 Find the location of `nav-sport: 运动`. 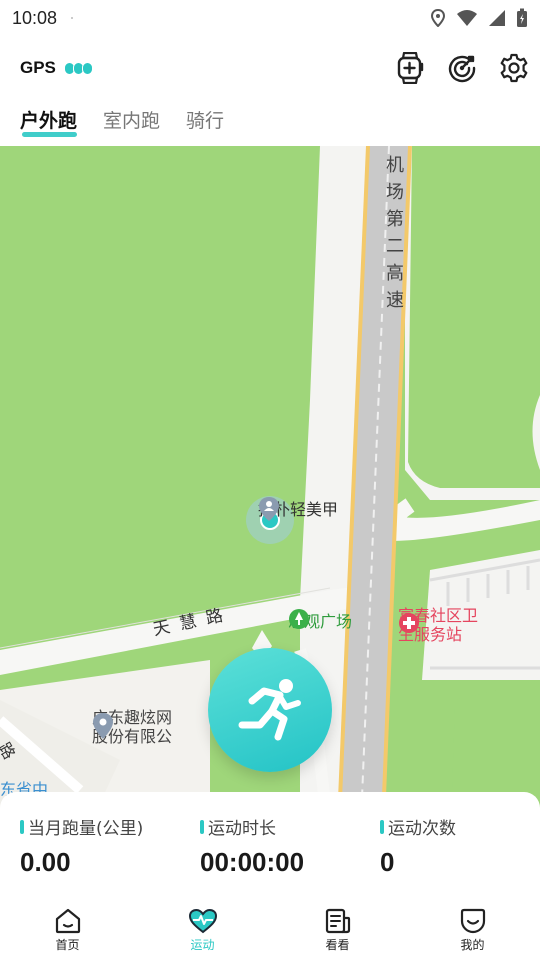

nav-sport: 运动 is located at coordinates (202, 926).